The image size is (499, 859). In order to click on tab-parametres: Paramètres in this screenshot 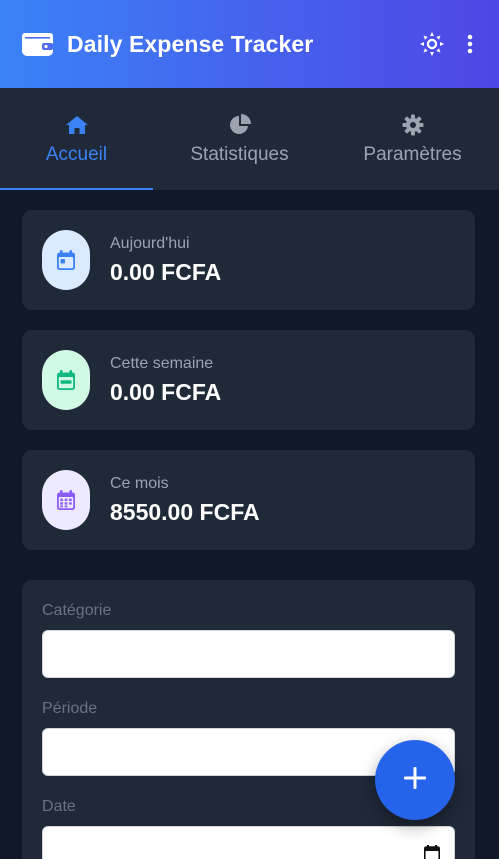, I will do `click(412, 139)`.